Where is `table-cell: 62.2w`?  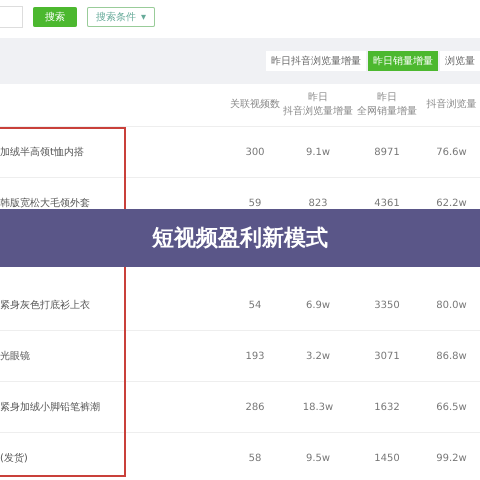 table-cell: 62.2w is located at coordinates (451, 203).